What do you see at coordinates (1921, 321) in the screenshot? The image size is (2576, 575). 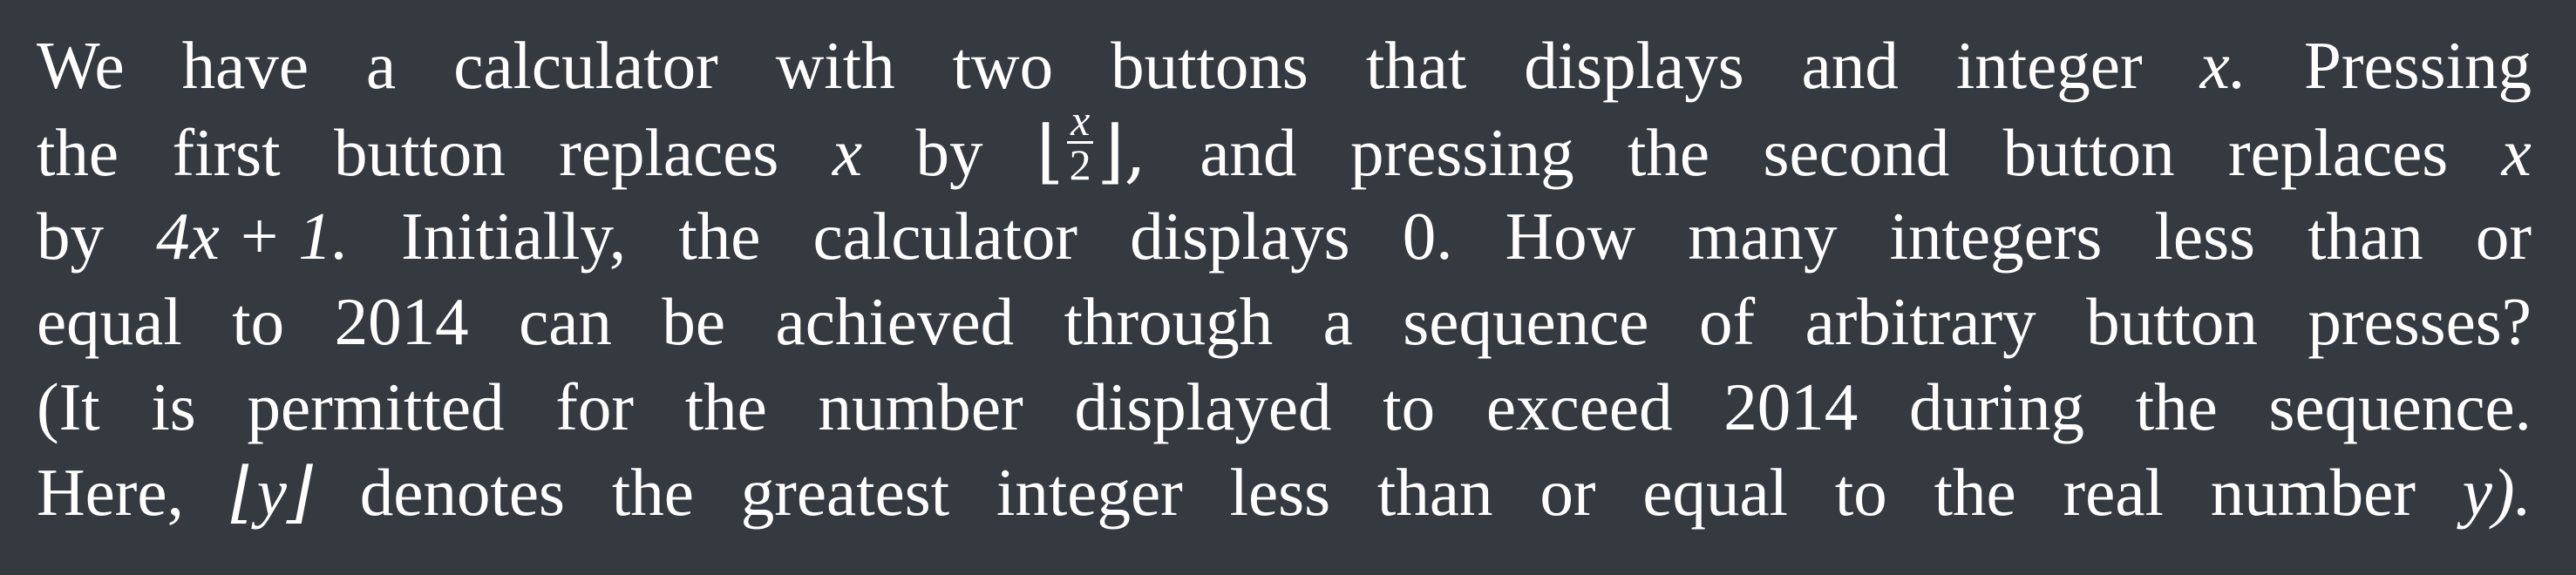 I see `word: arbitrary` at bounding box center [1921, 321].